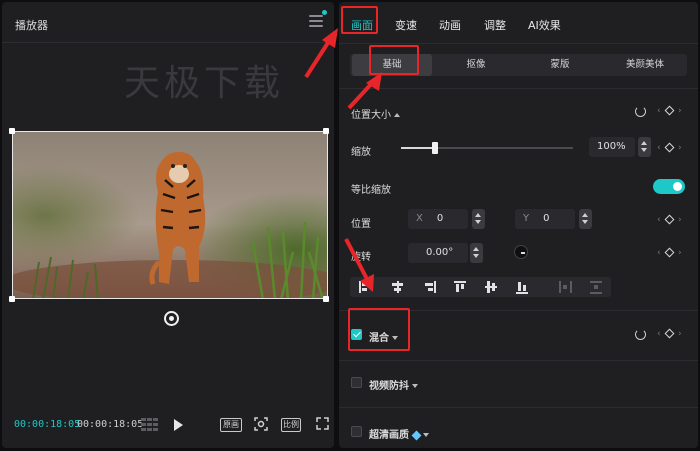 Image resolution: width=700 pixels, height=451 pixels. What do you see at coordinates (612, 147) in the screenshot?
I see `scale-value-field: 100%` at bounding box center [612, 147].